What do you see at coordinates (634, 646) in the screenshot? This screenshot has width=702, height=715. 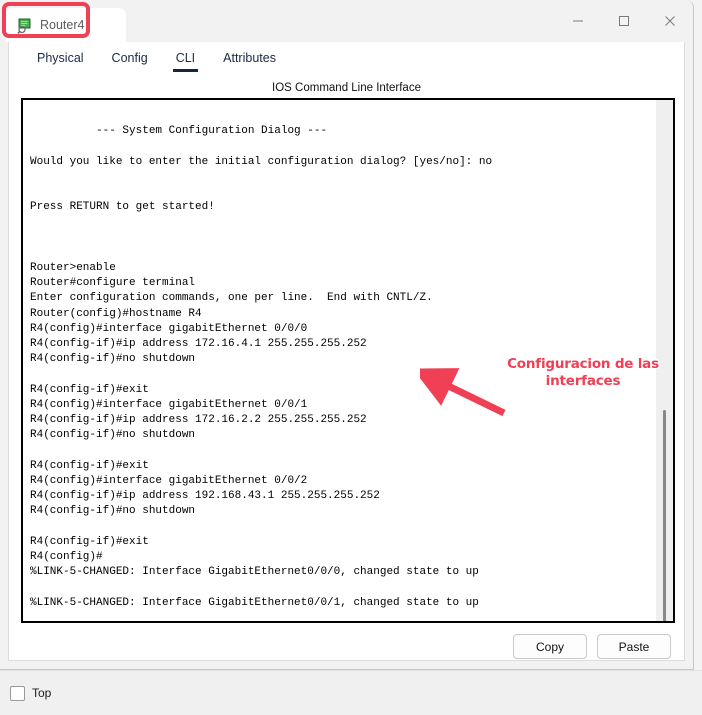 I see `paste-button: Paste` at bounding box center [634, 646].